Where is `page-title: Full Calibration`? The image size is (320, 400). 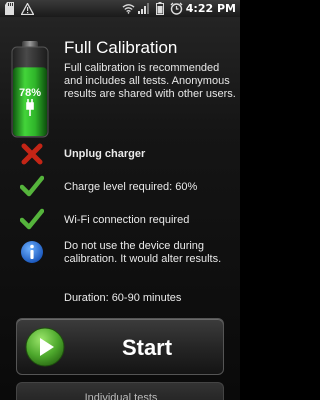 page-title: Full Calibration is located at coordinates (121, 47).